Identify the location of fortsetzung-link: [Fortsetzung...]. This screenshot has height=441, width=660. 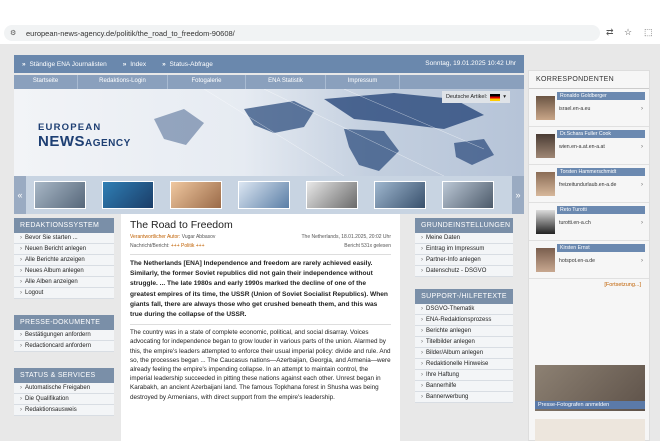
(589, 285).